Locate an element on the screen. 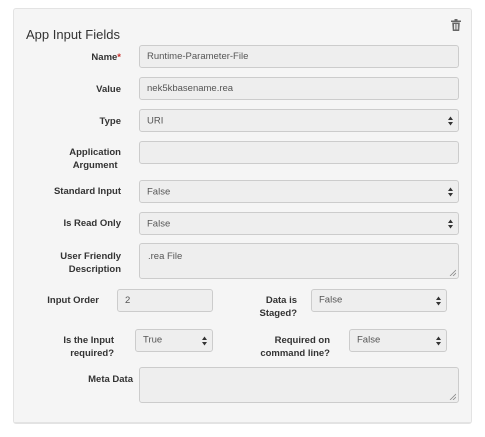 Image resolution: width=485 pixels, height=437 pixels. user-friendly-description-label: User Friendly Description is located at coordinates (90, 263).